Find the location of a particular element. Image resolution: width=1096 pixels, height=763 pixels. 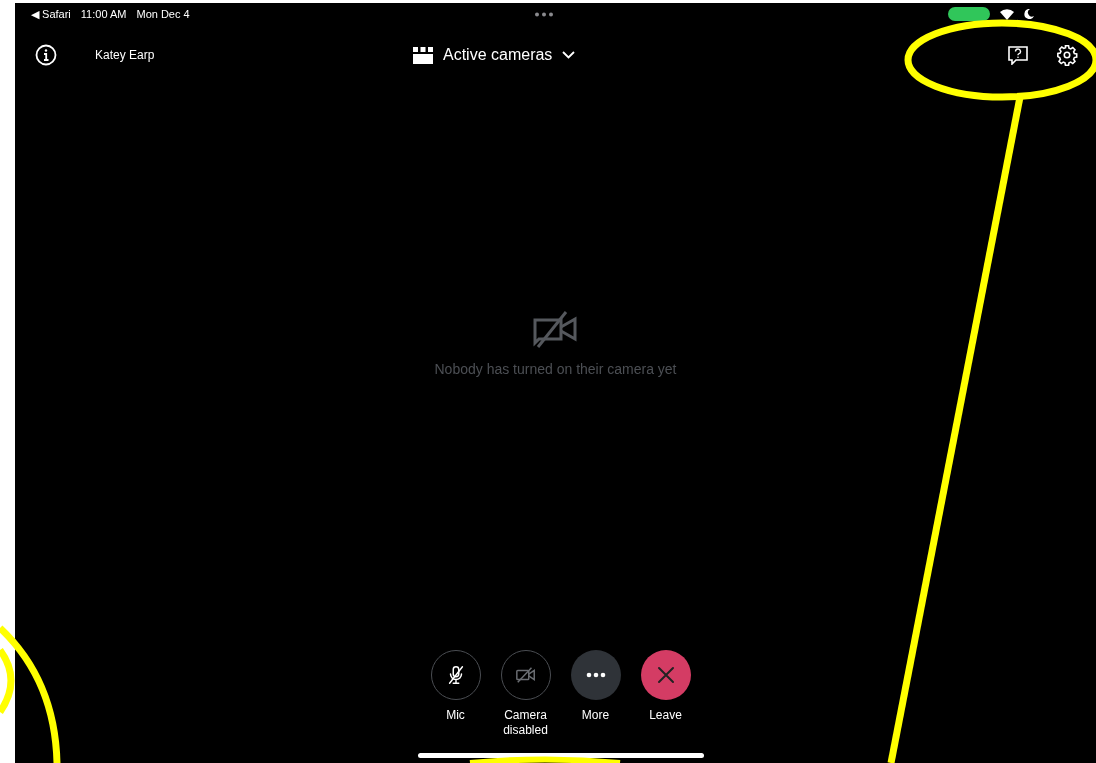

wifi-icon is located at coordinates (1007, 14).